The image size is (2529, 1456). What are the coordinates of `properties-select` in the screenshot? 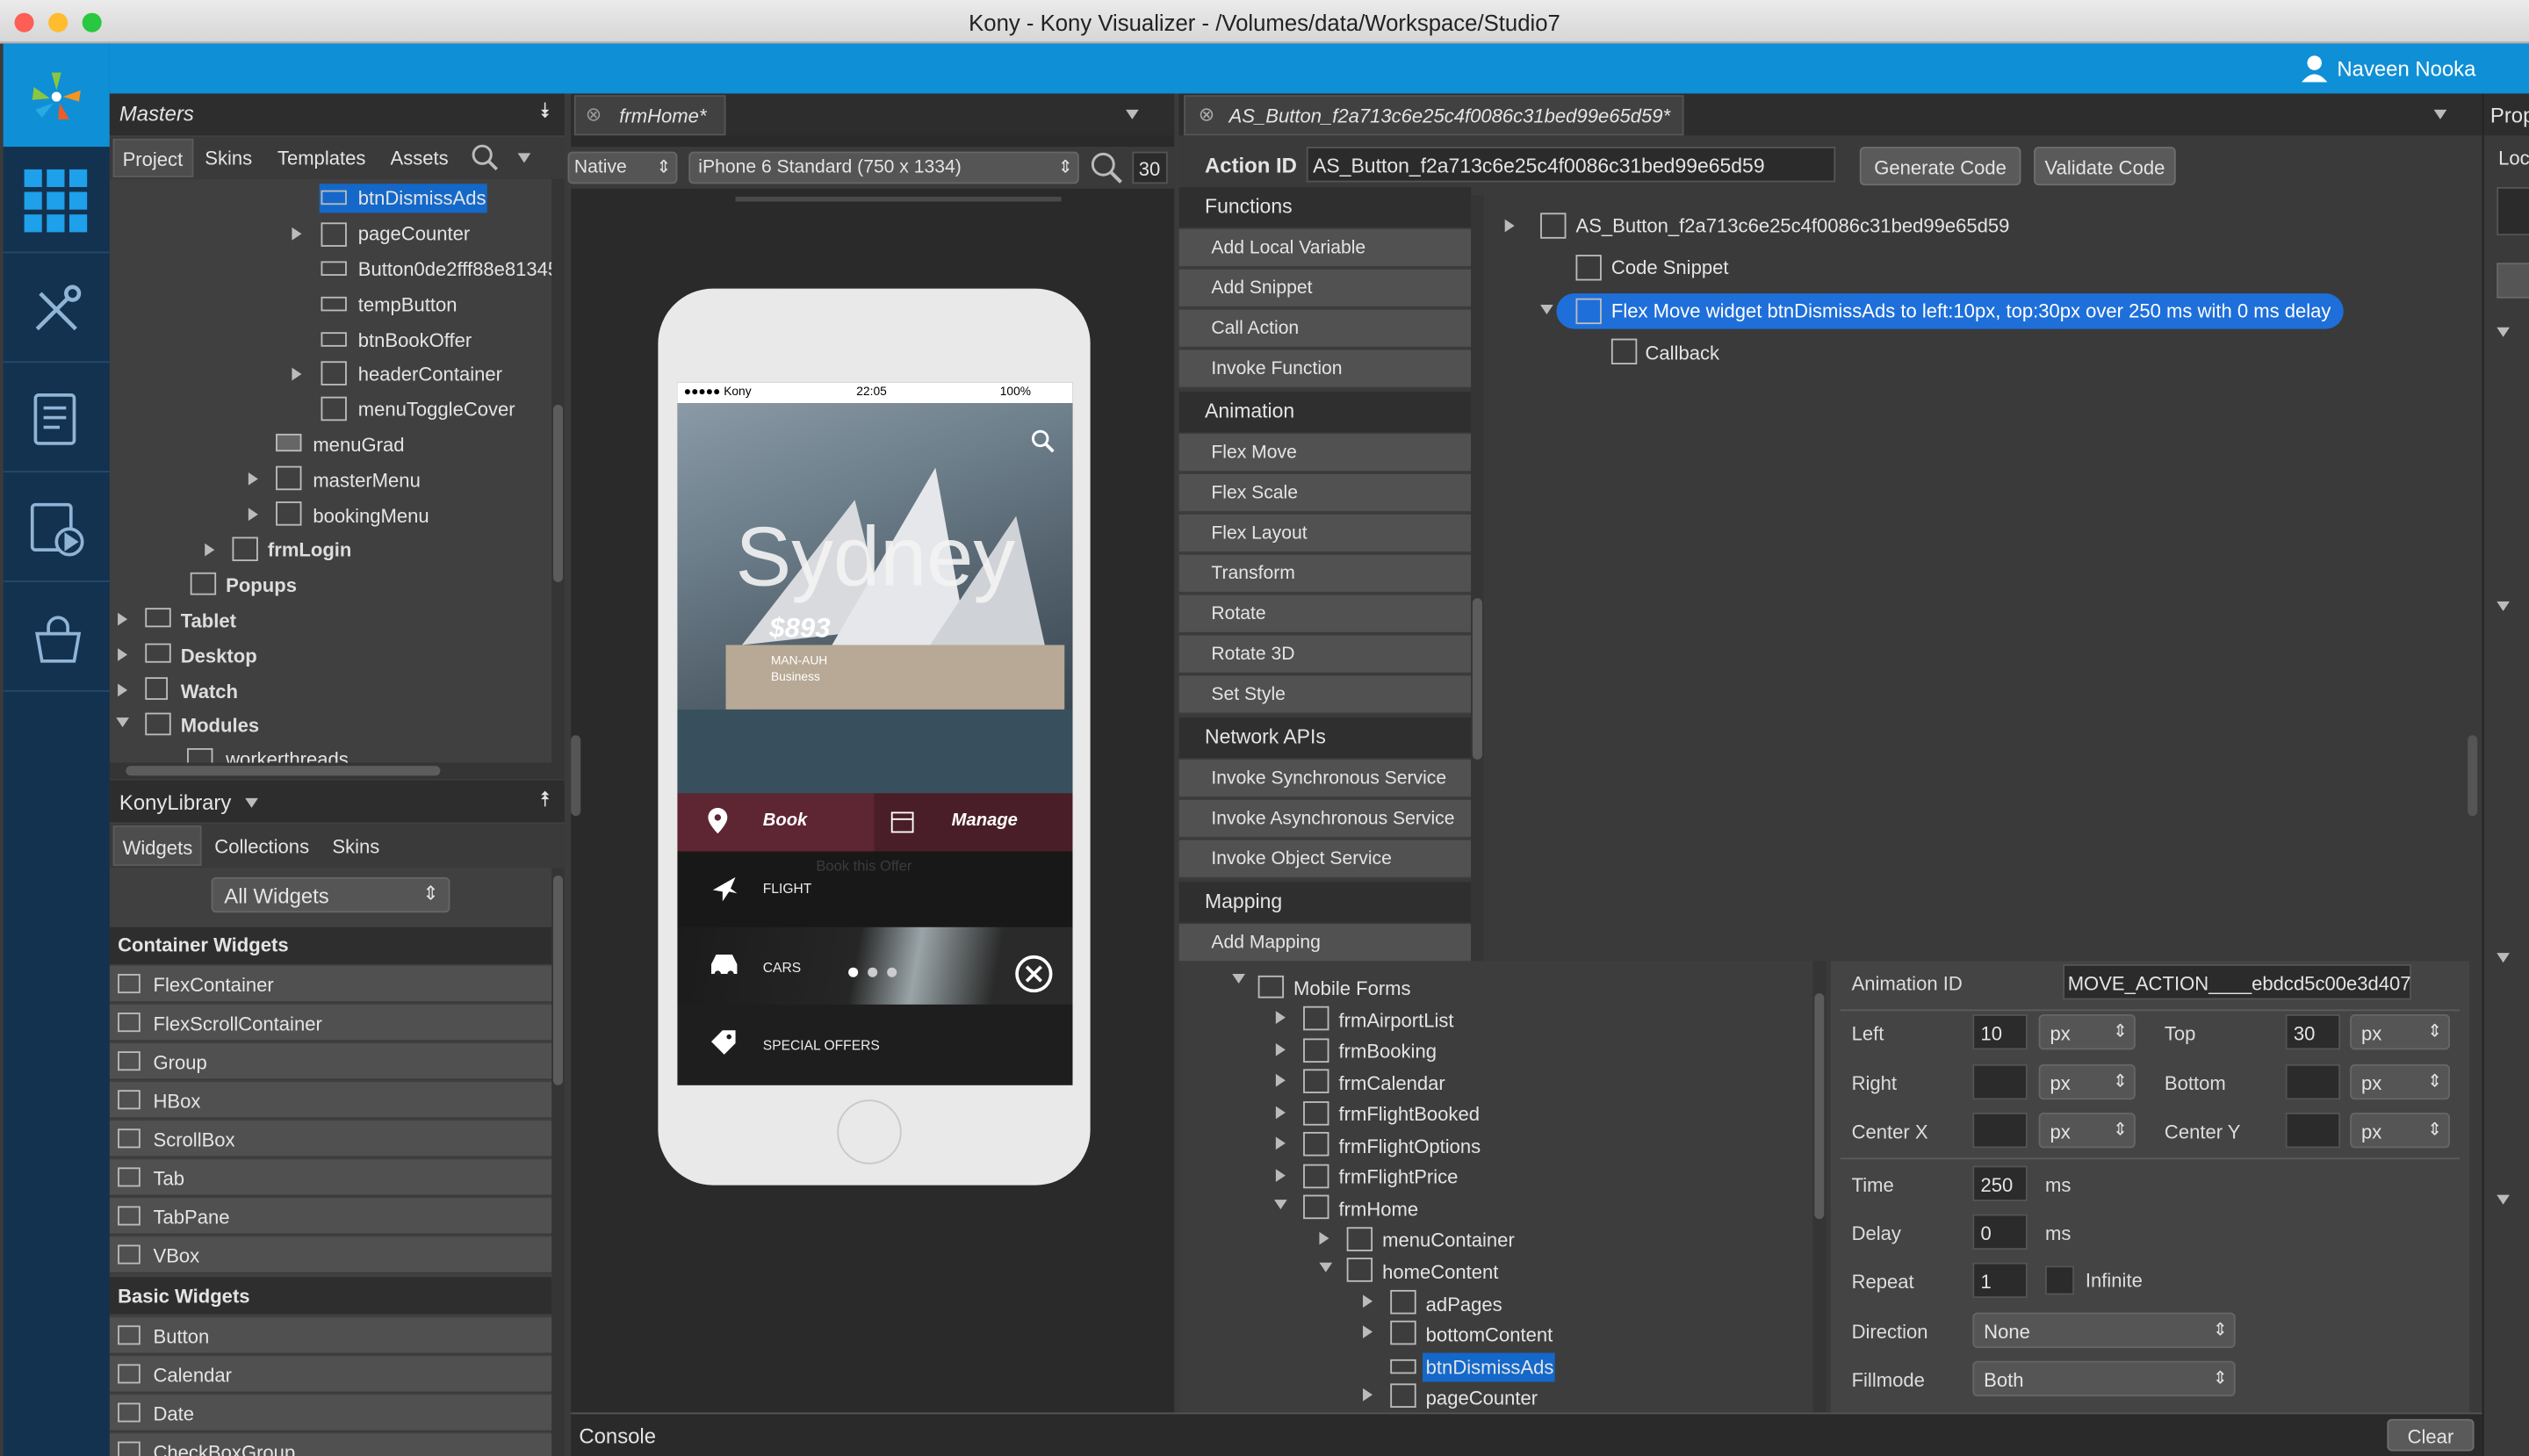 It's located at (2513, 281).